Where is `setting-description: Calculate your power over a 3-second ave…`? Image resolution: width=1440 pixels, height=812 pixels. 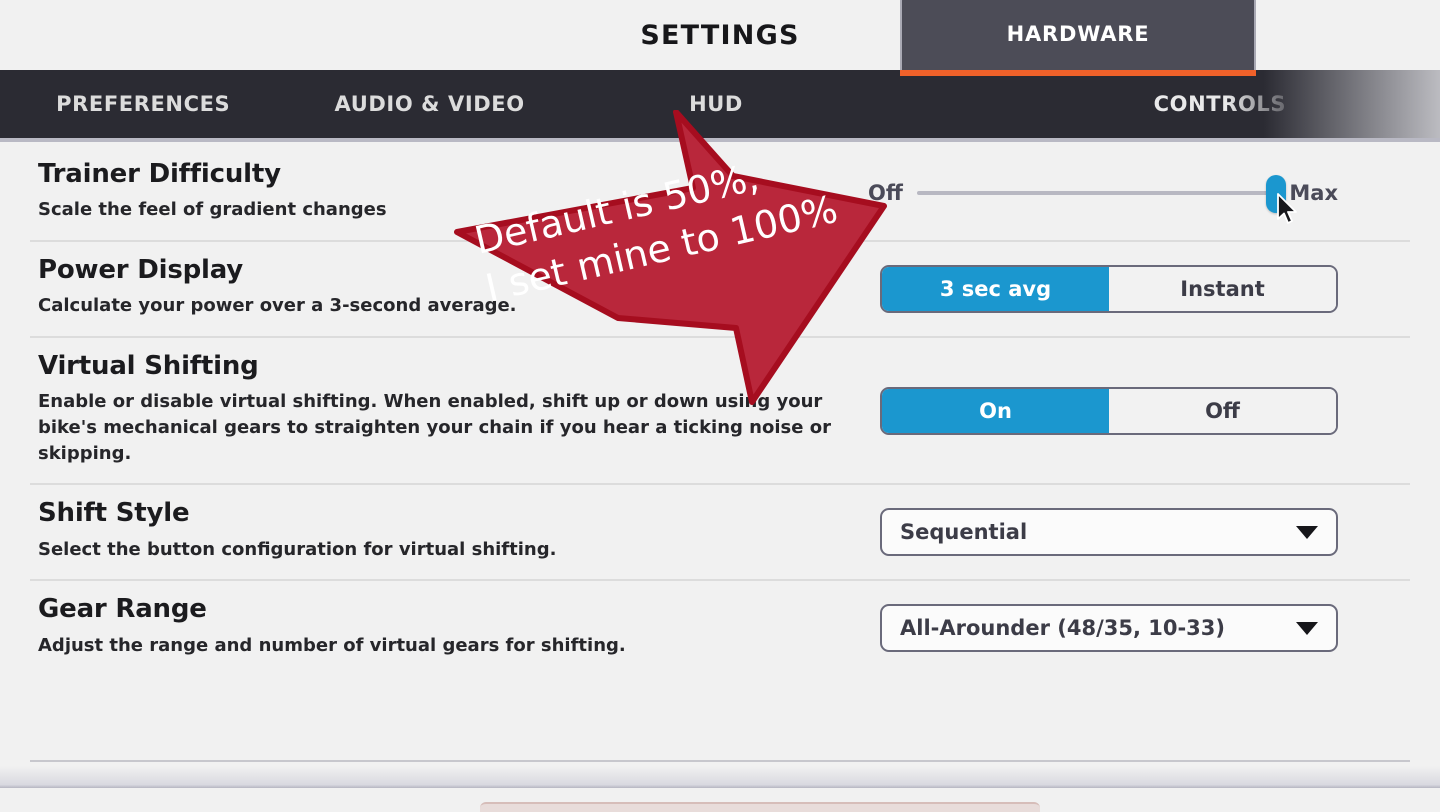 setting-description: Calculate your power over a 3-second ave… is located at coordinates (277, 306).